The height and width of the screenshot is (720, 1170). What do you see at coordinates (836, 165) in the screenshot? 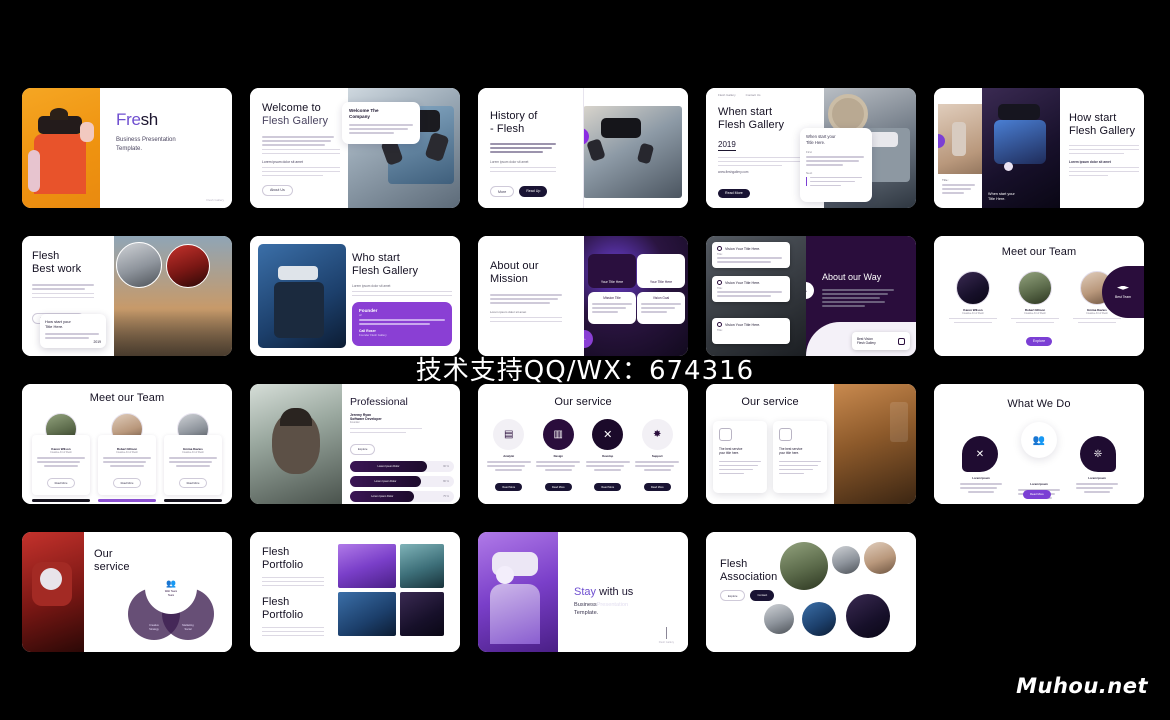
I see `when-start-card: When start your Title Here. First Next` at bounding box center [836, 165].